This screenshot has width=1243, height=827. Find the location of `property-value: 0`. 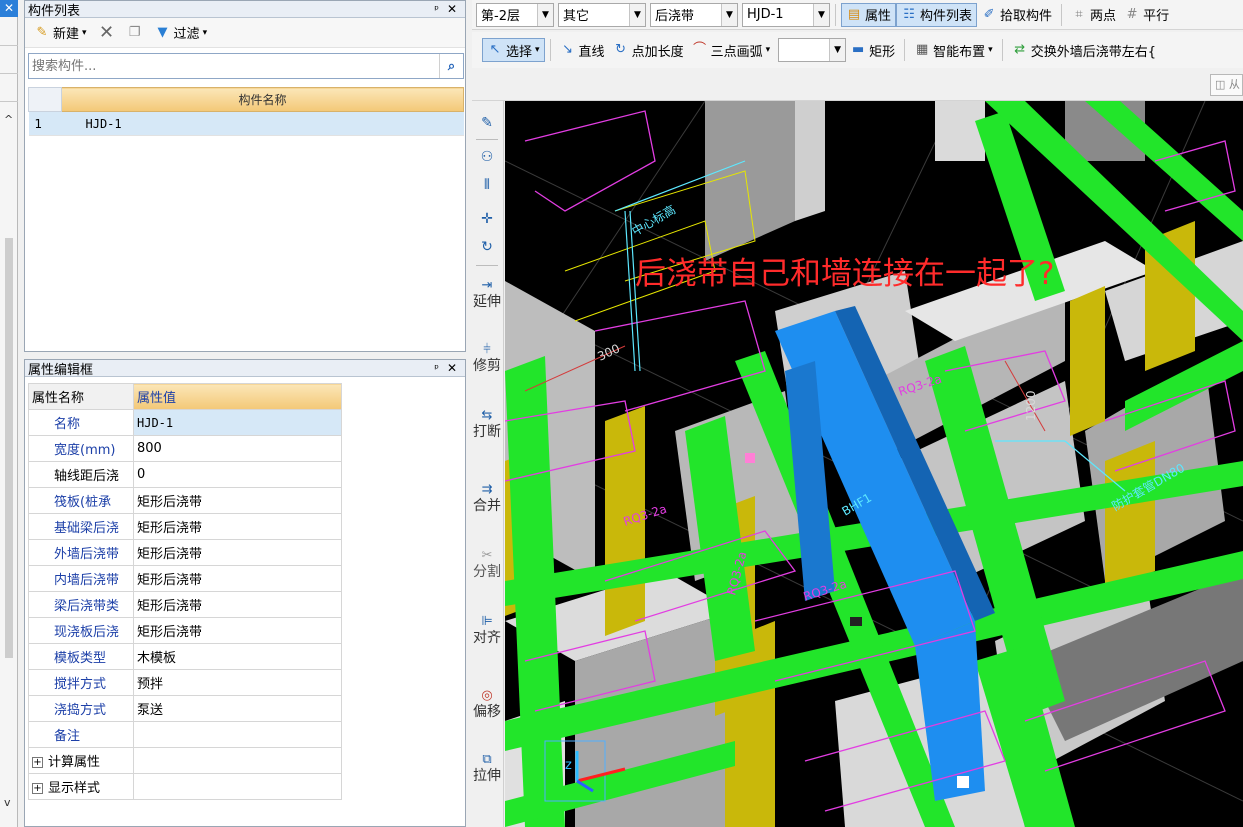

property-value: 0 is located at coordinates (237, 474).